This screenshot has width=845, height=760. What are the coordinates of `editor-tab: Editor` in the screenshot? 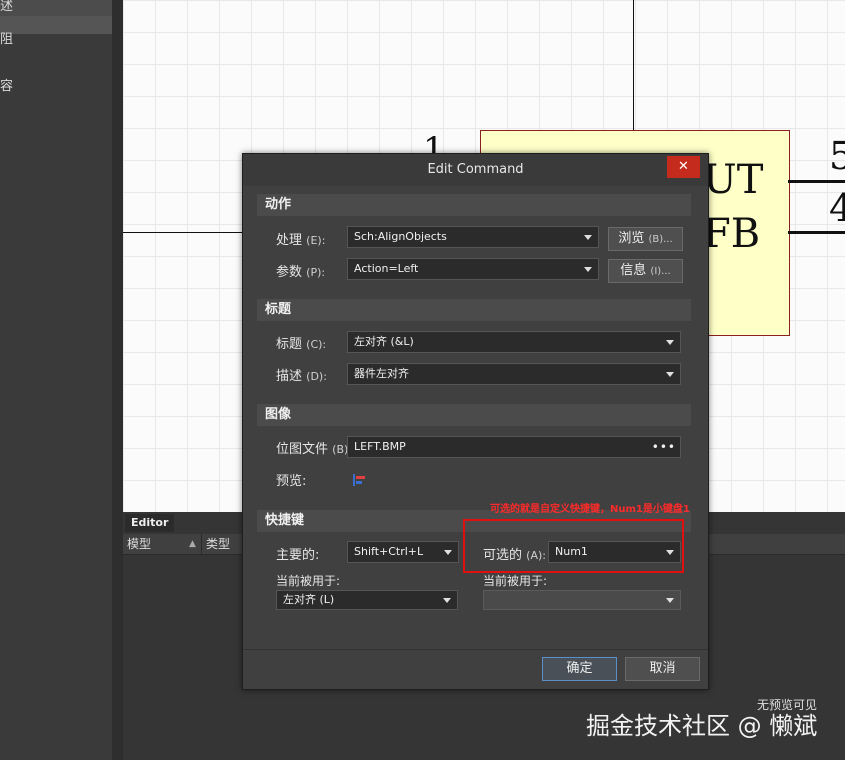 It's located at (150, 523).